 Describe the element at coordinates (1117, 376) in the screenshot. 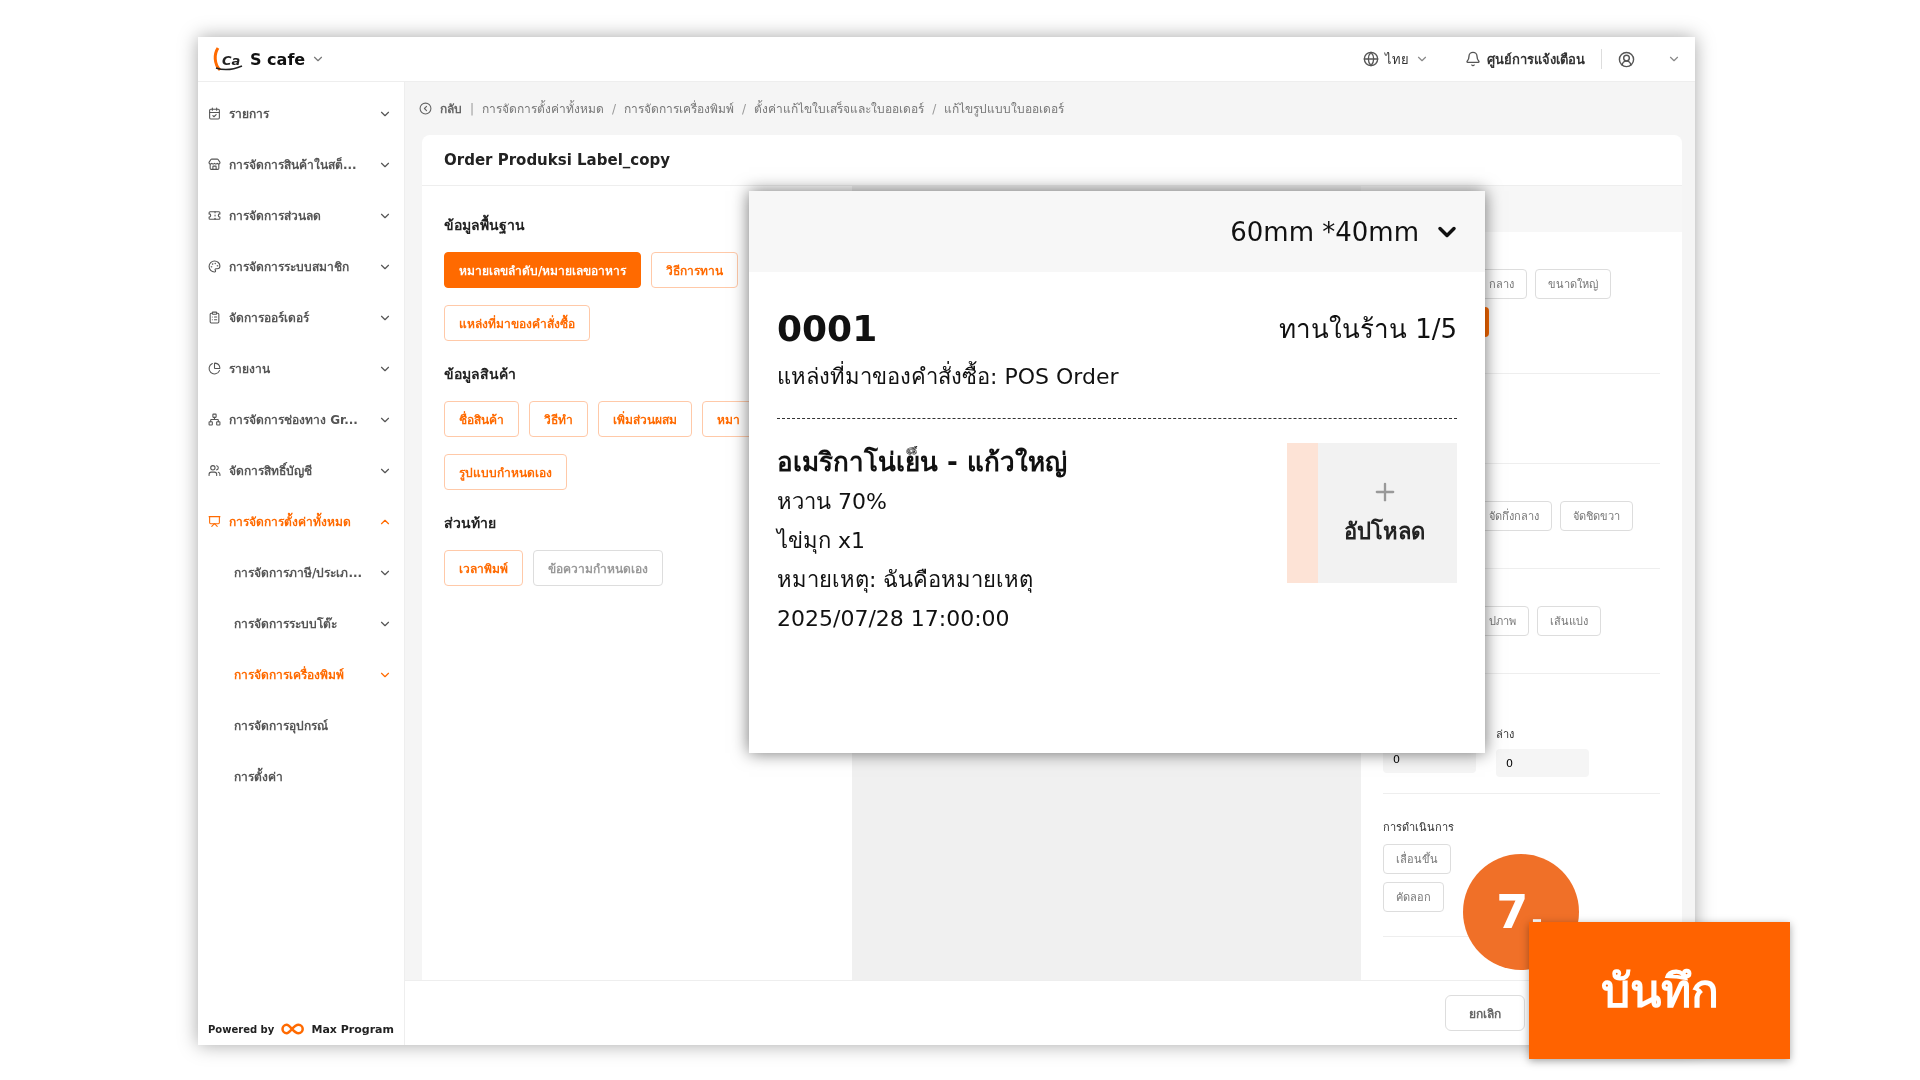

I see `order-source-text: แหล่งที่มาของคำสั่งซื้อ: POS Order` at that location.